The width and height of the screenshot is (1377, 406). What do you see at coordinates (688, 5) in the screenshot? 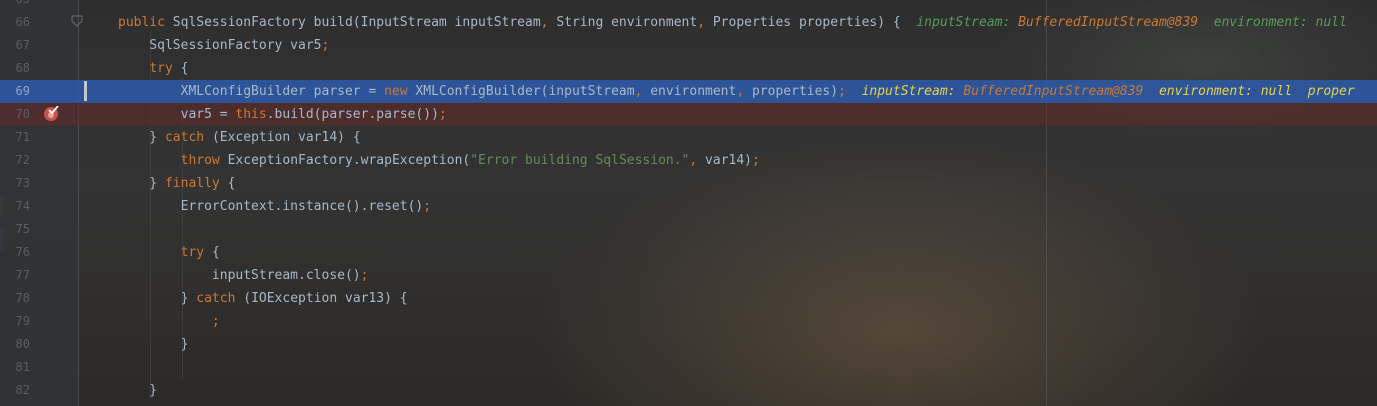
I see `code-line: 65` at bounding box center [688, 5].